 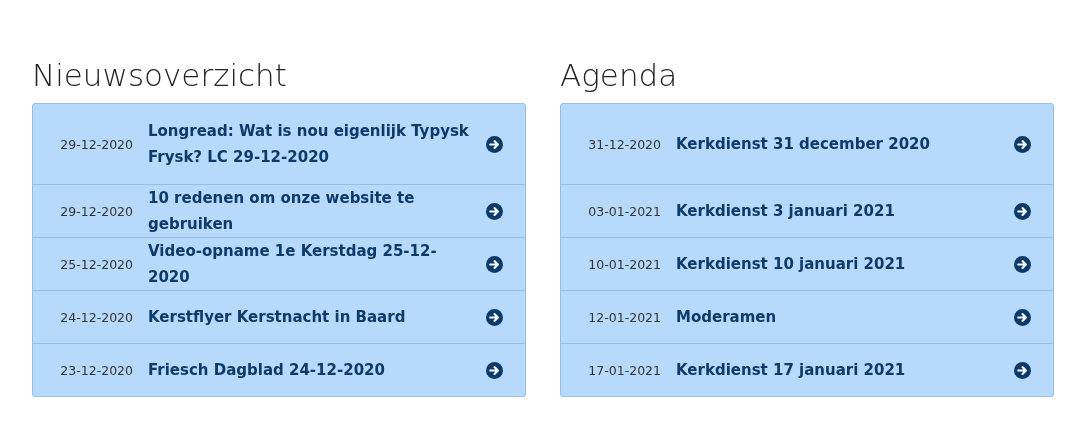 I want to click on item-title: Kerkdienst 3 januari 2021, so click(x=786, y=211).